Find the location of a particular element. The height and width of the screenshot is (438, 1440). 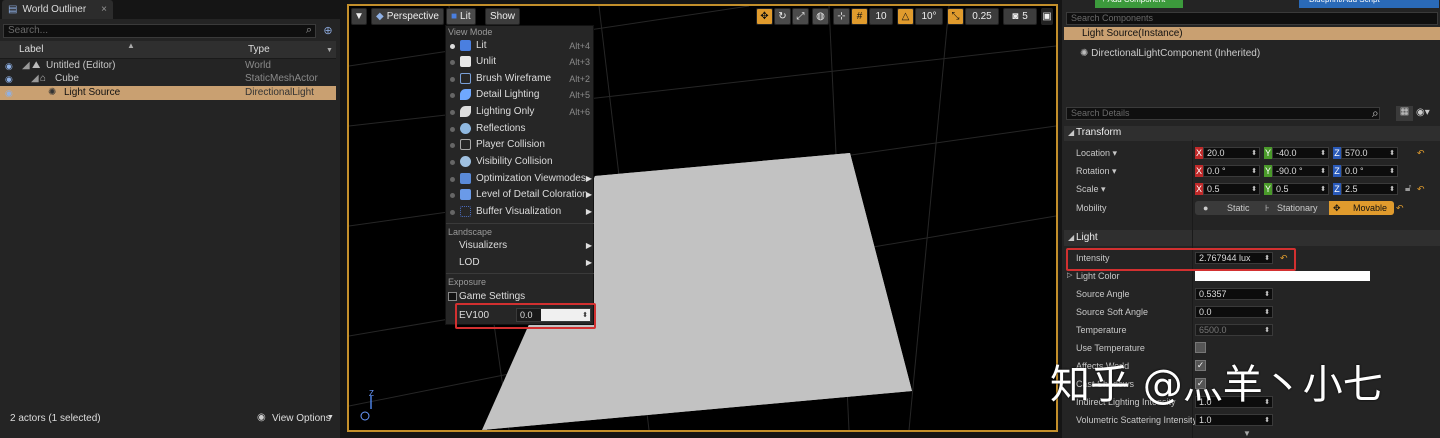

add-component-button: + Add Component is located at coordinates (1139, 4).